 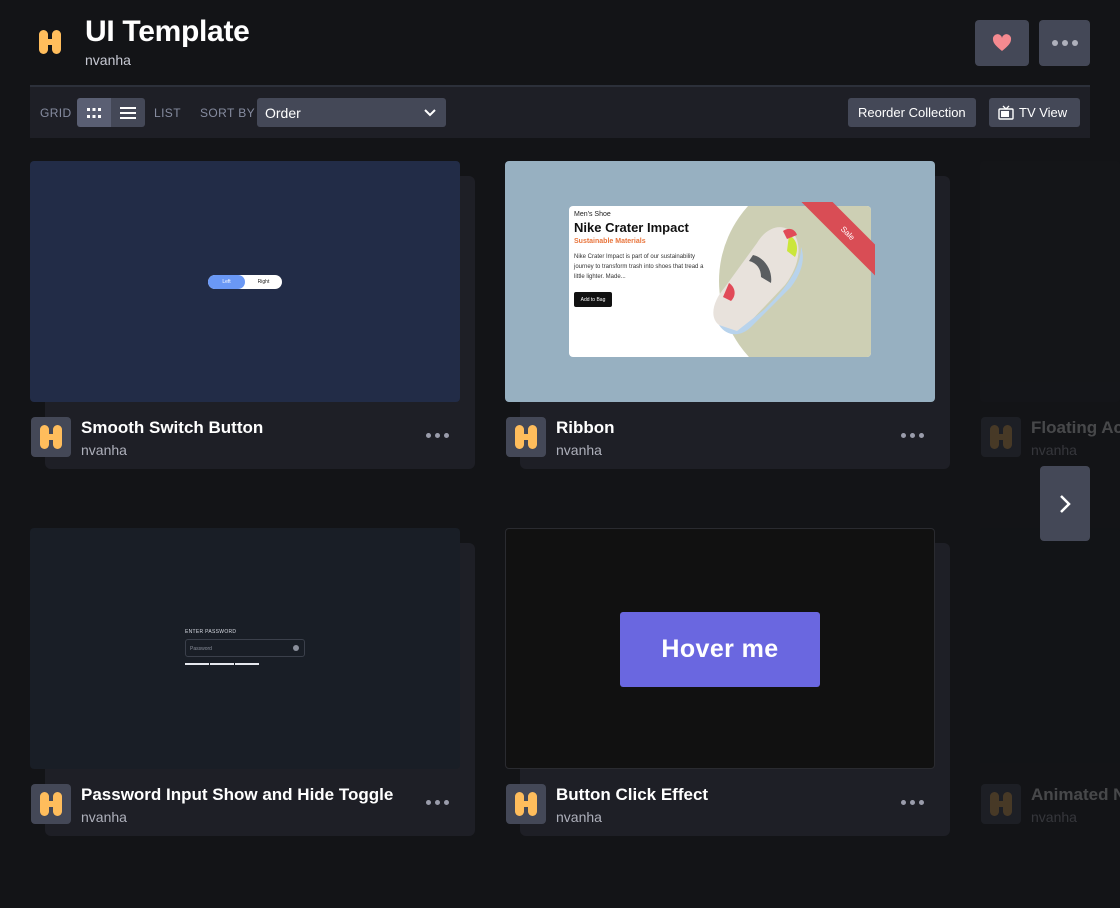 What do you see at coordinates (592, 214) in the screenshot?
I see `product-category: Men's Shoe` at bounding box center [592, 214].